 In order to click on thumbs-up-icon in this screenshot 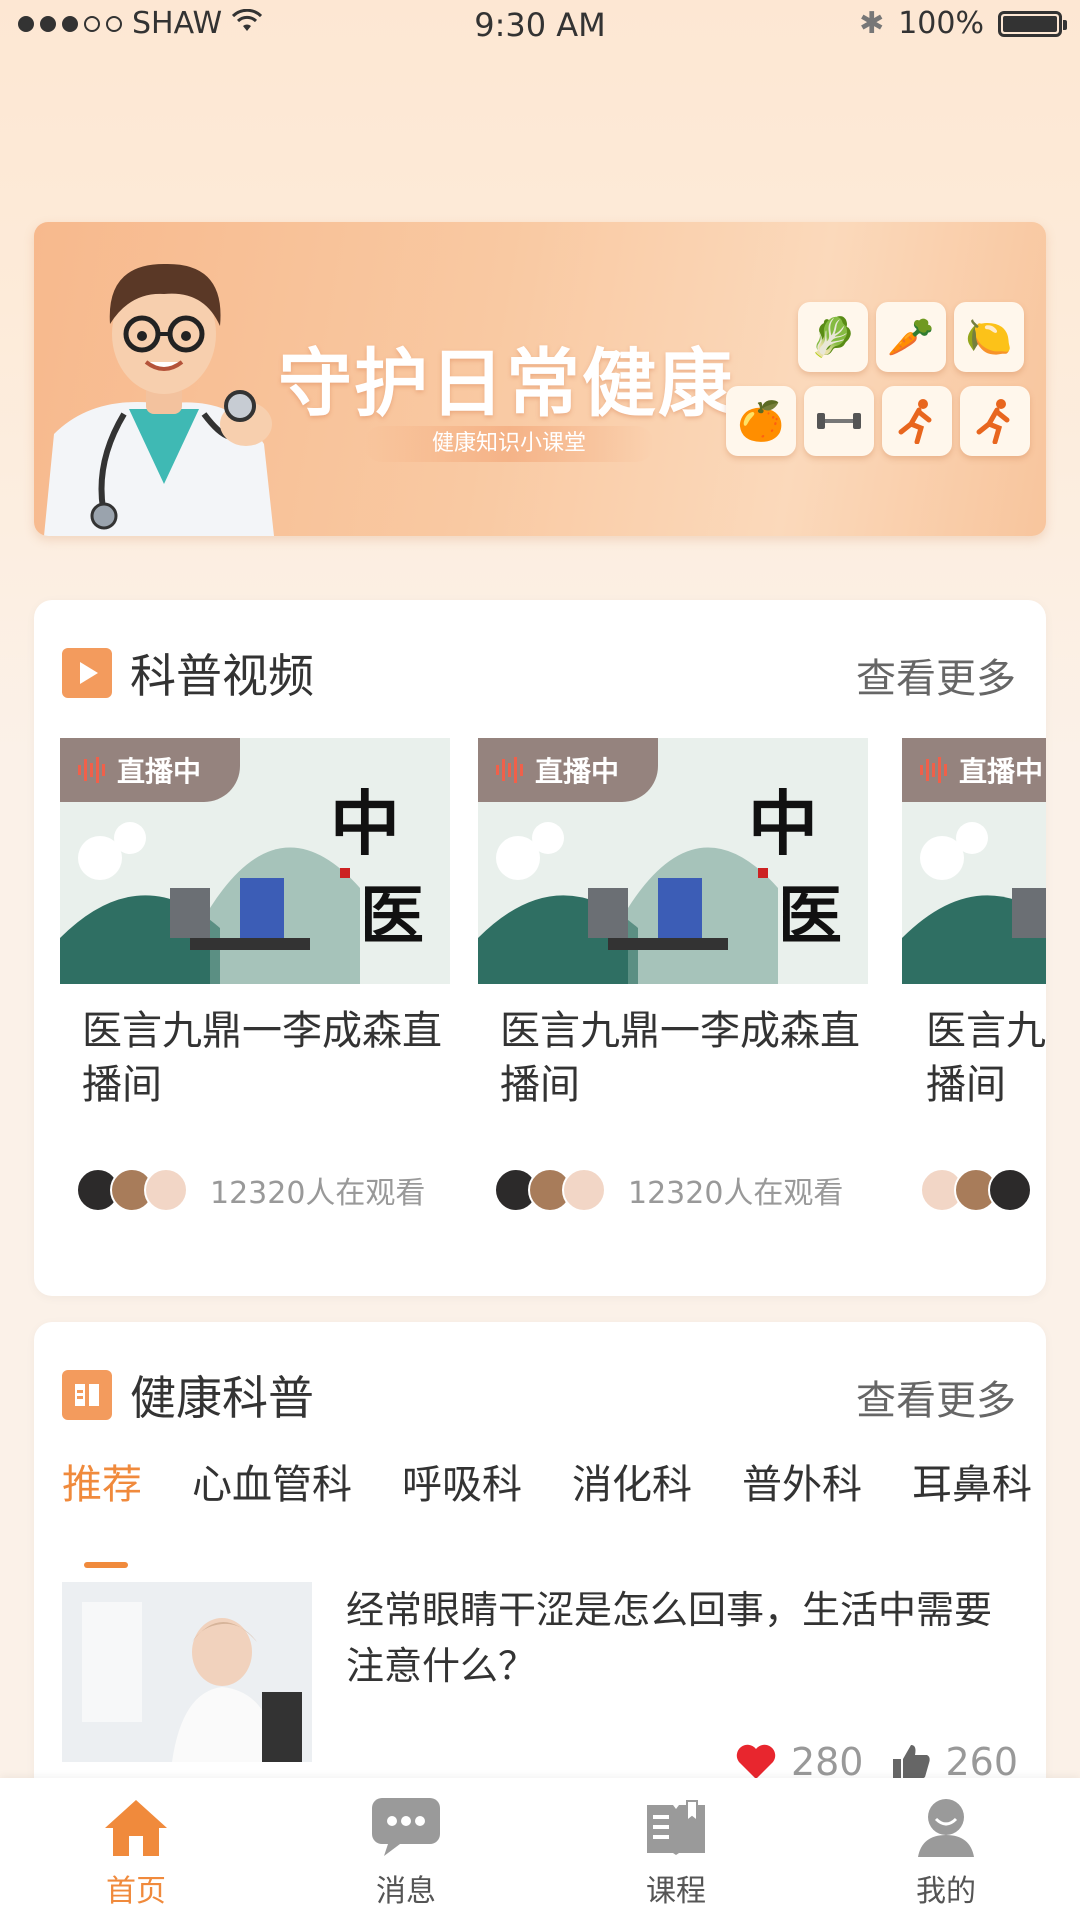, I will do `click(912, 1762)`.